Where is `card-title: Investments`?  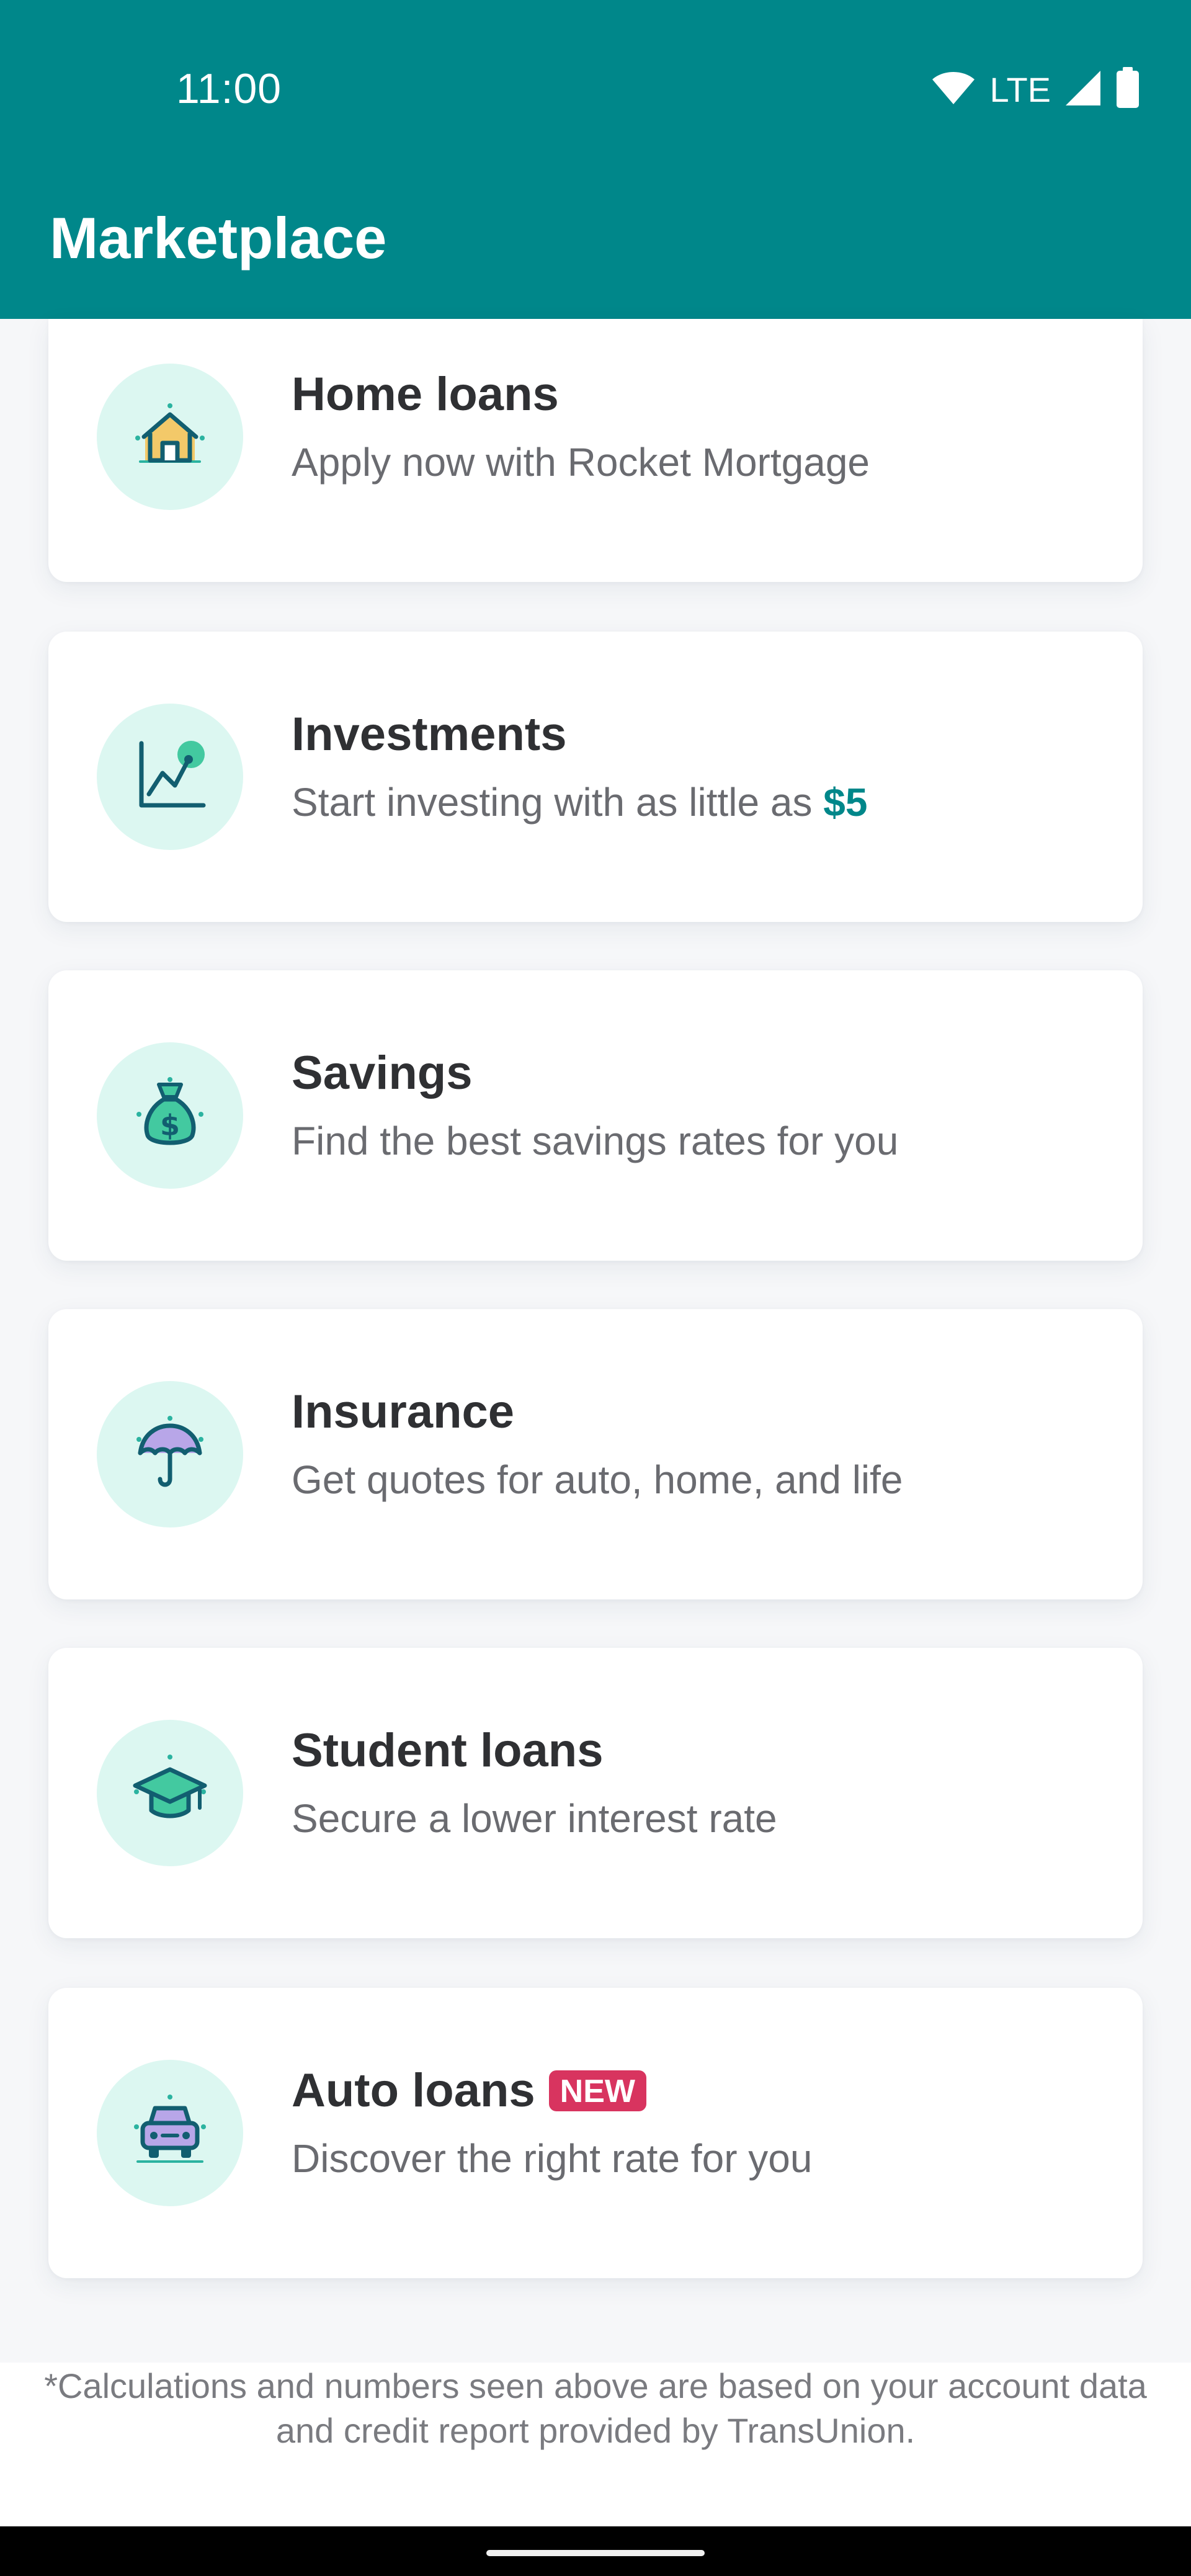 card-title: Investments is located at coordinates (429, 734).